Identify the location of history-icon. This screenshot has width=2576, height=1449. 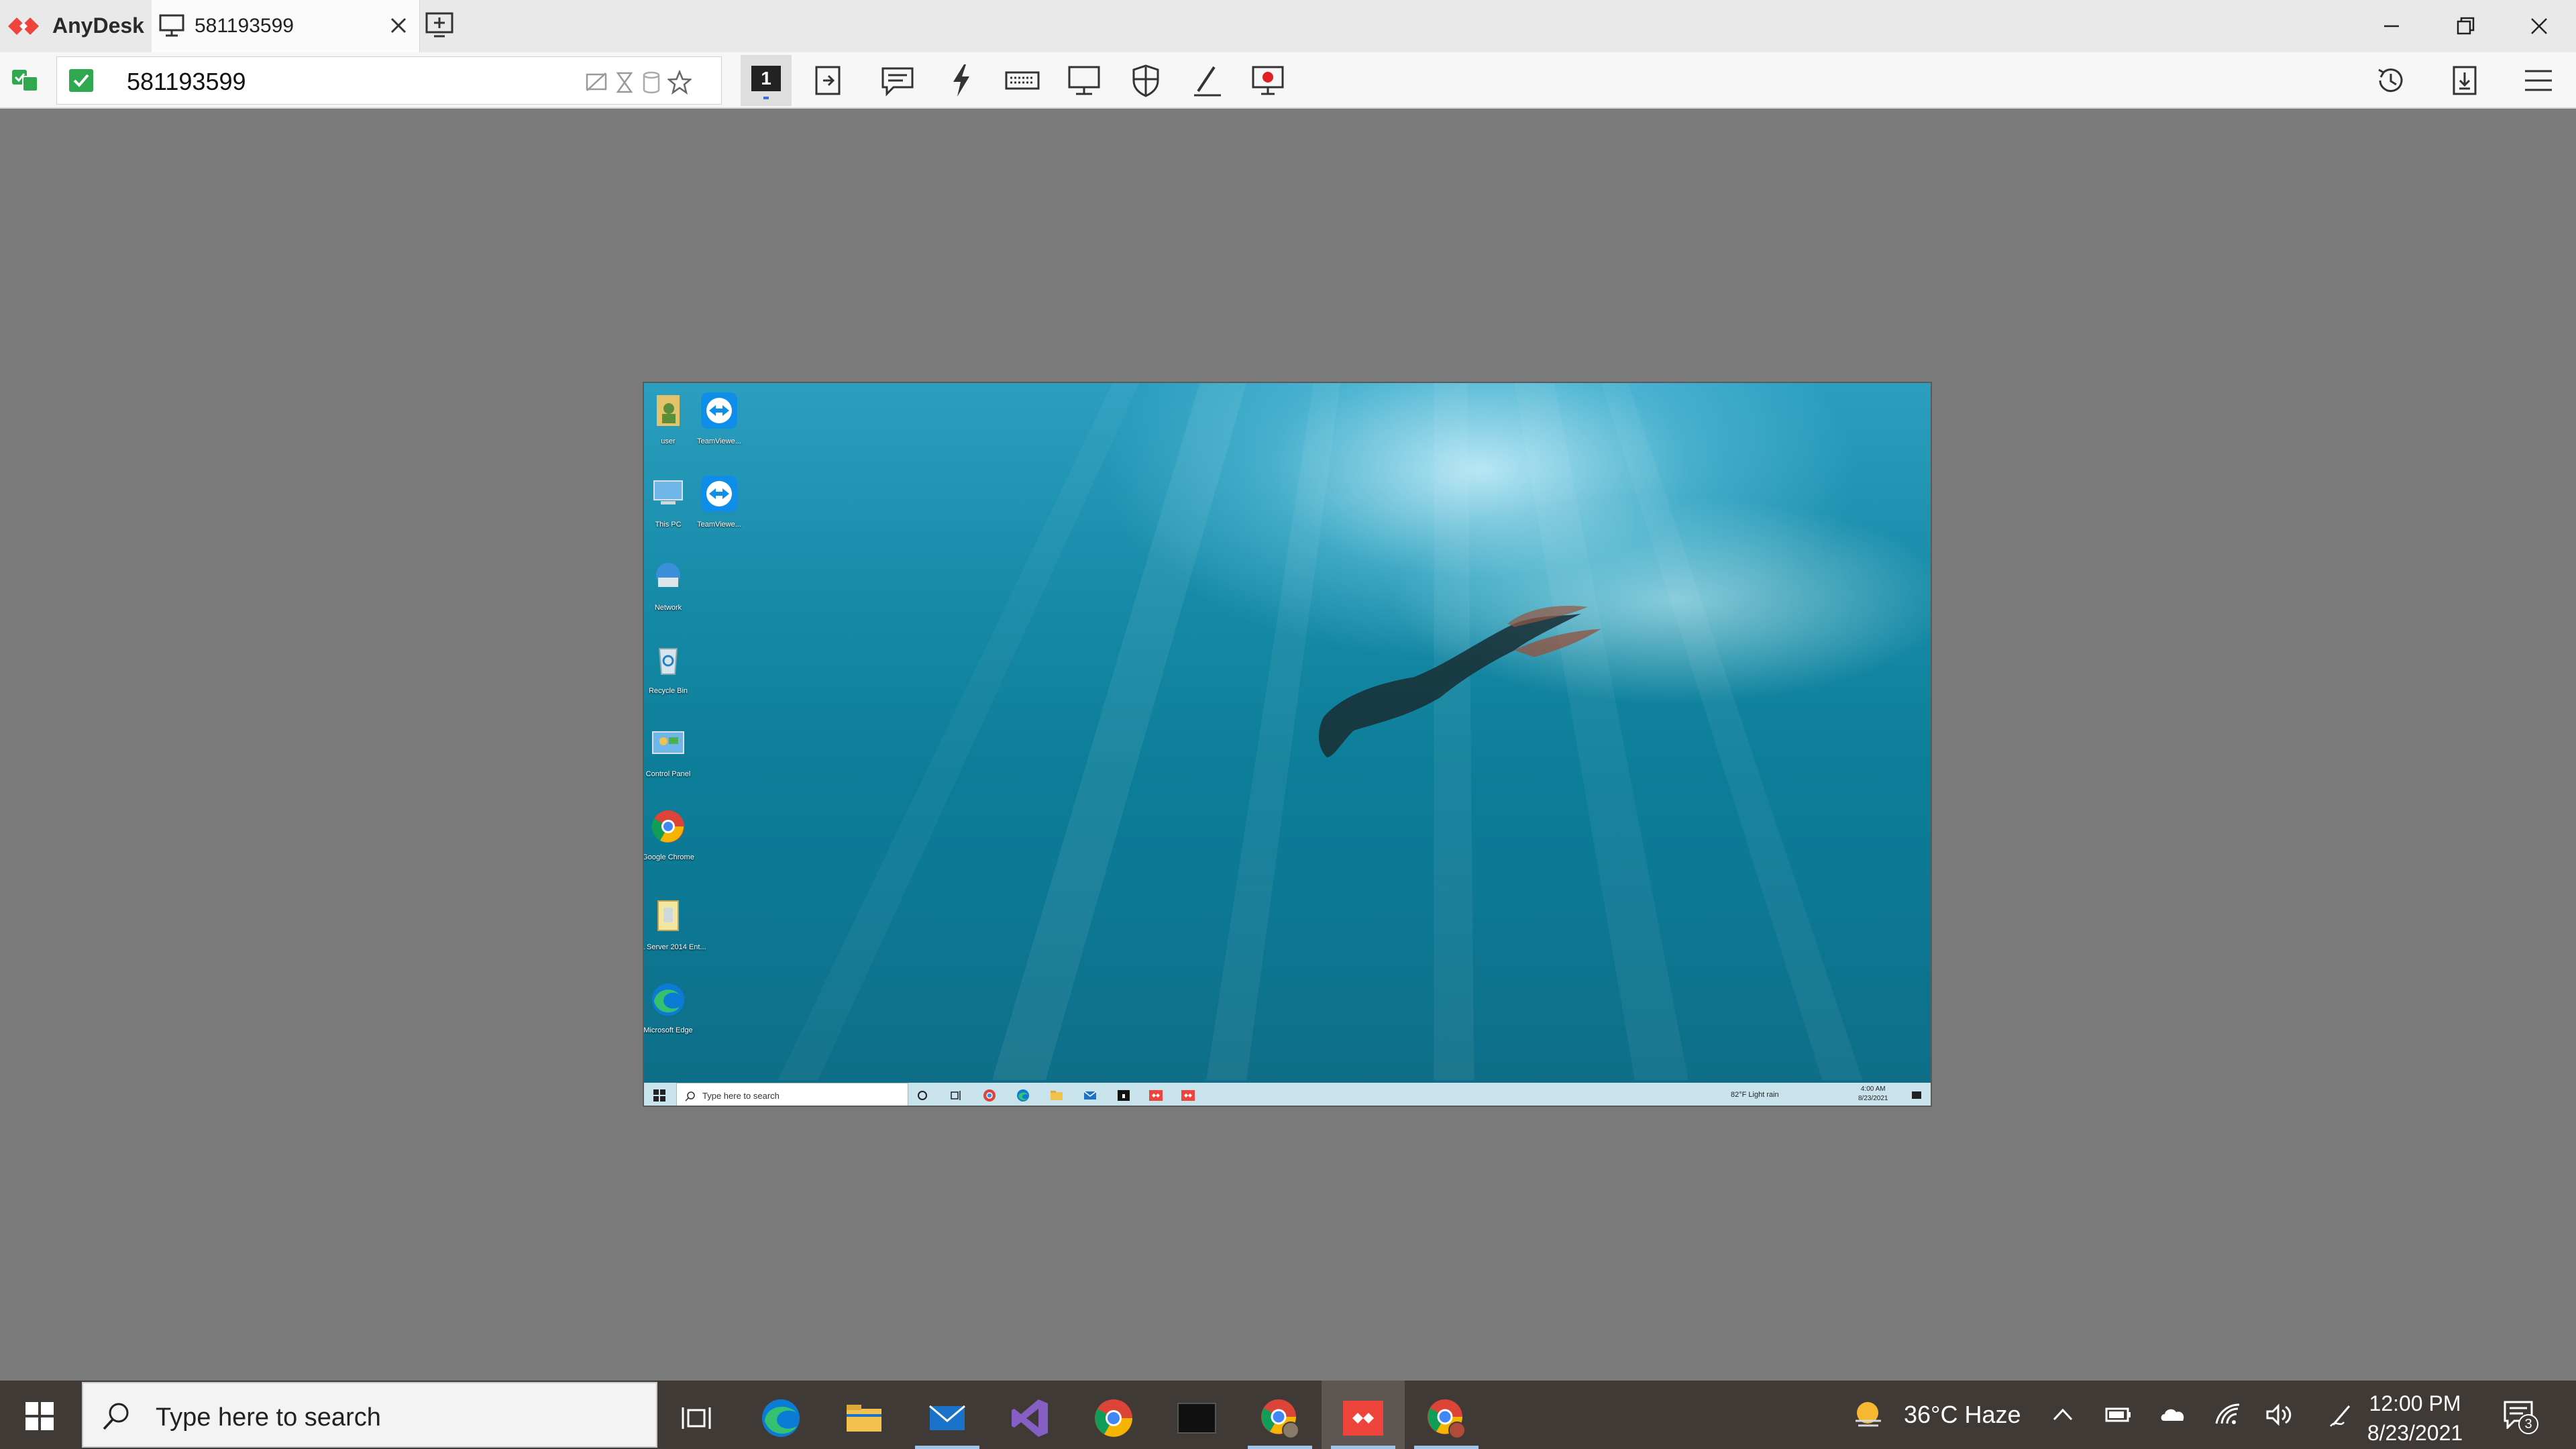
(2391, 80).